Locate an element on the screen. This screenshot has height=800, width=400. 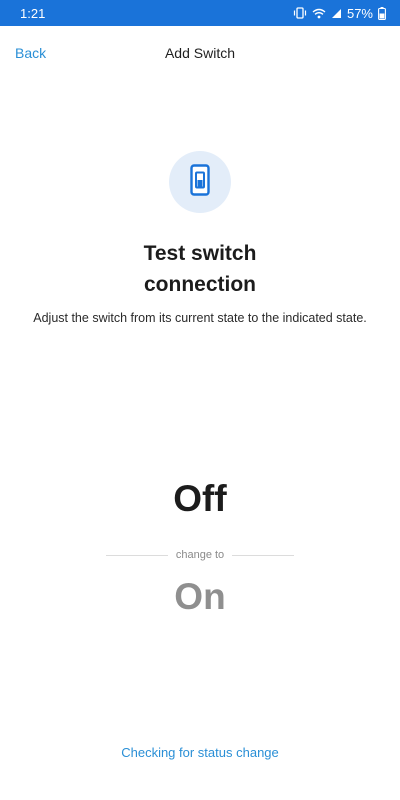
heading-line-2: connection is located at coordinates (199, 284).